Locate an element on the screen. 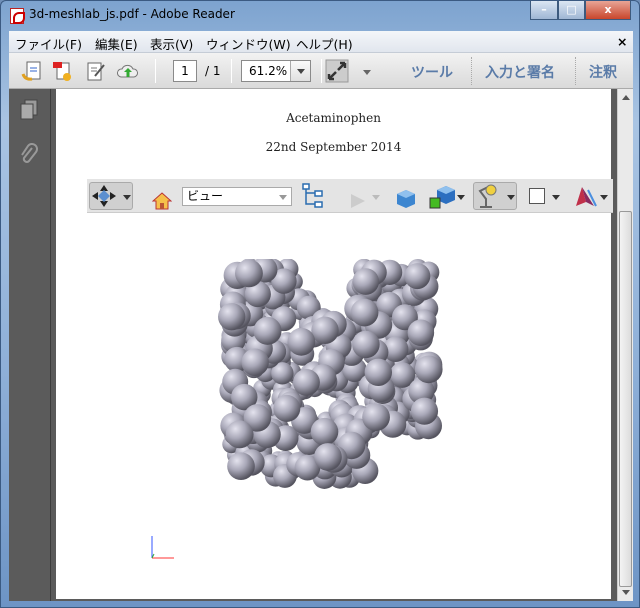 Image resolution: width=640 pixels, height=608 pixels. lighting-background-icon is located at coordinates (444, 197).